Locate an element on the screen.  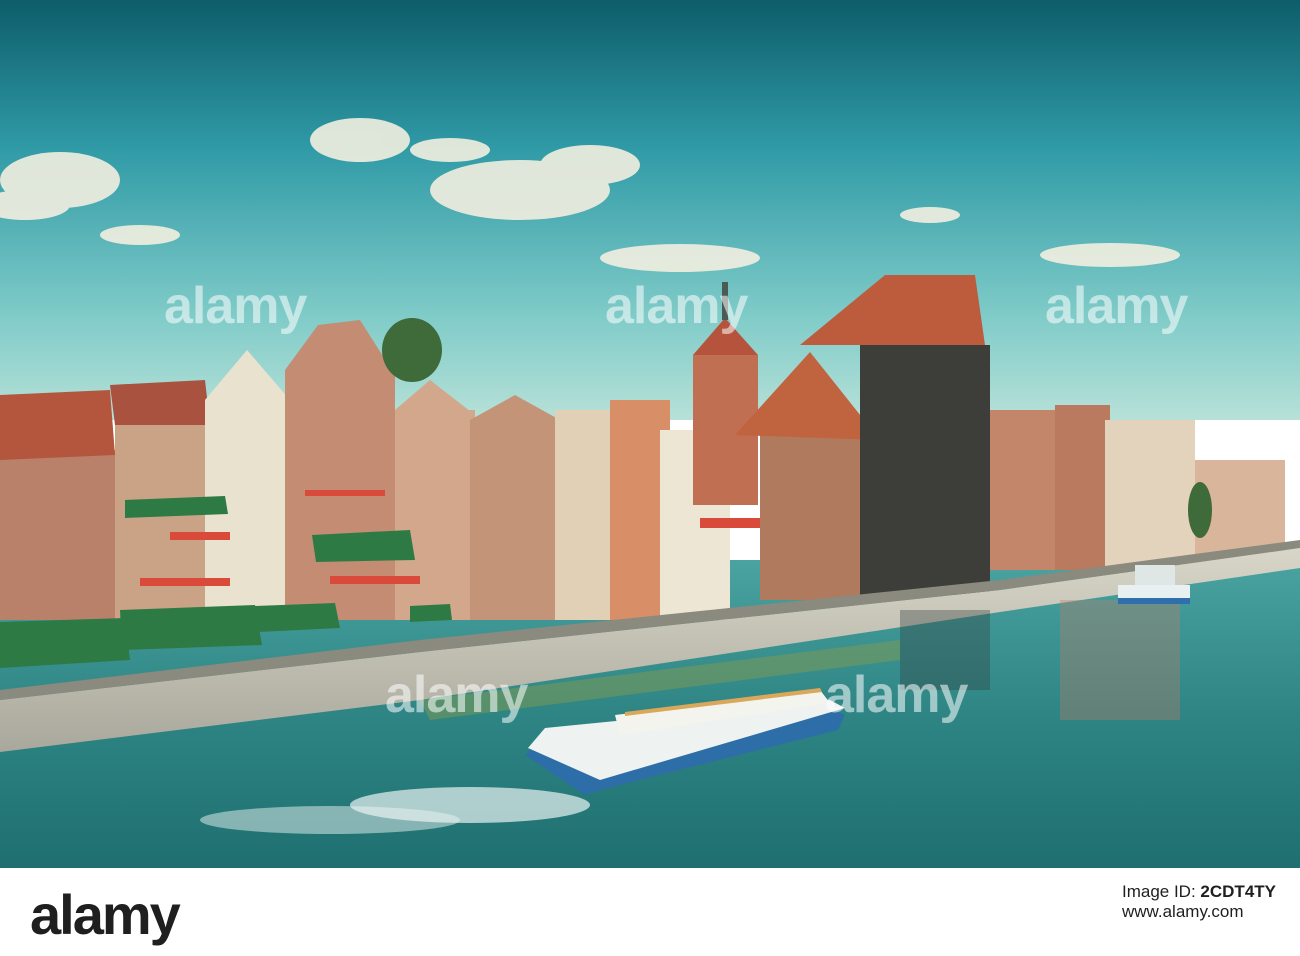
image-id-label: Image ID: is located at coordinates (1158, 891).